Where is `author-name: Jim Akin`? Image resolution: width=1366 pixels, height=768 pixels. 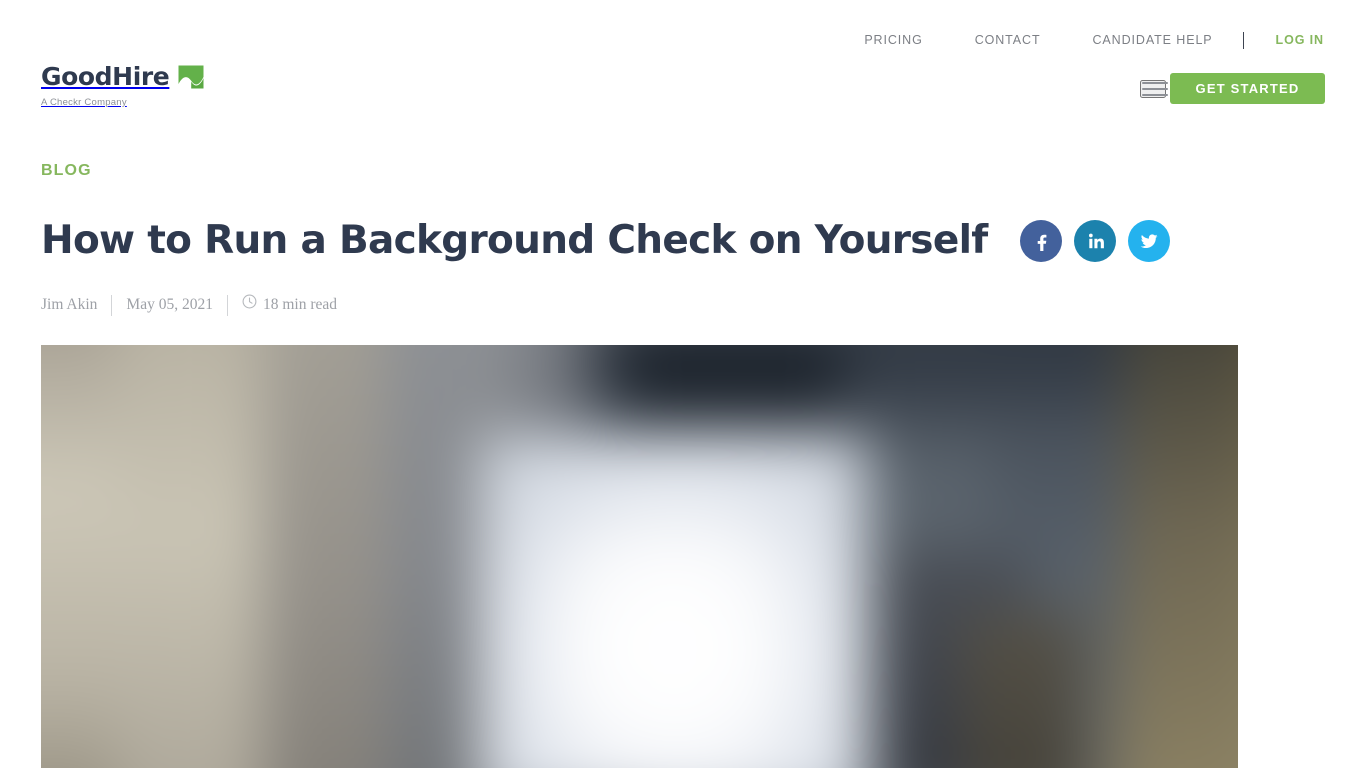 author-name: Jim Akin is located at coordinates (69, 304).